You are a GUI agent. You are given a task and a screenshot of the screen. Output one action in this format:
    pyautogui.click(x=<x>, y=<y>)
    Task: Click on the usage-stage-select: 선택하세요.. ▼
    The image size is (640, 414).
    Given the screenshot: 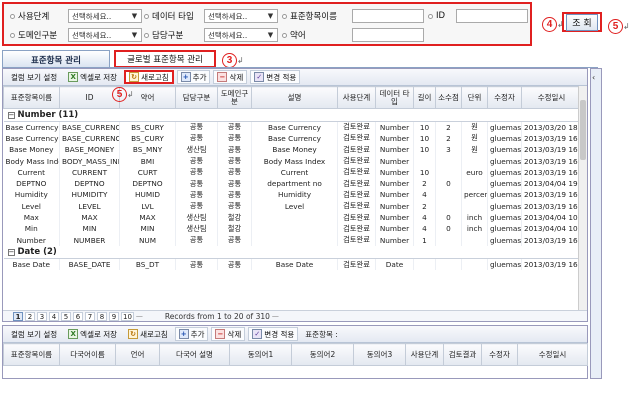 What is the action you would take?
    pyautogui.click(x=105, y=16)
    